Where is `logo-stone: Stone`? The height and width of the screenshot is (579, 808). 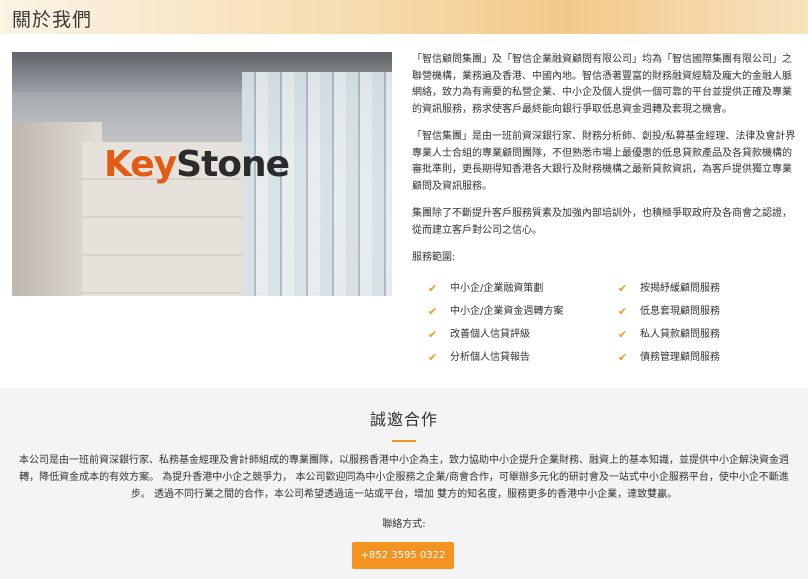
logo-stone: Stone is located at coordinates (233, 164).